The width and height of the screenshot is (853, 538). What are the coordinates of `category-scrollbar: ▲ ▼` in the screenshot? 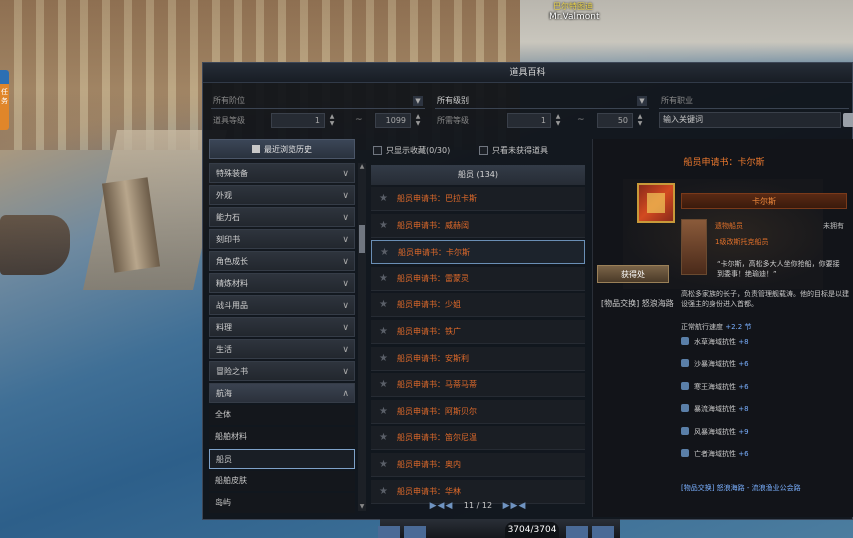 It's located at (362, 337).